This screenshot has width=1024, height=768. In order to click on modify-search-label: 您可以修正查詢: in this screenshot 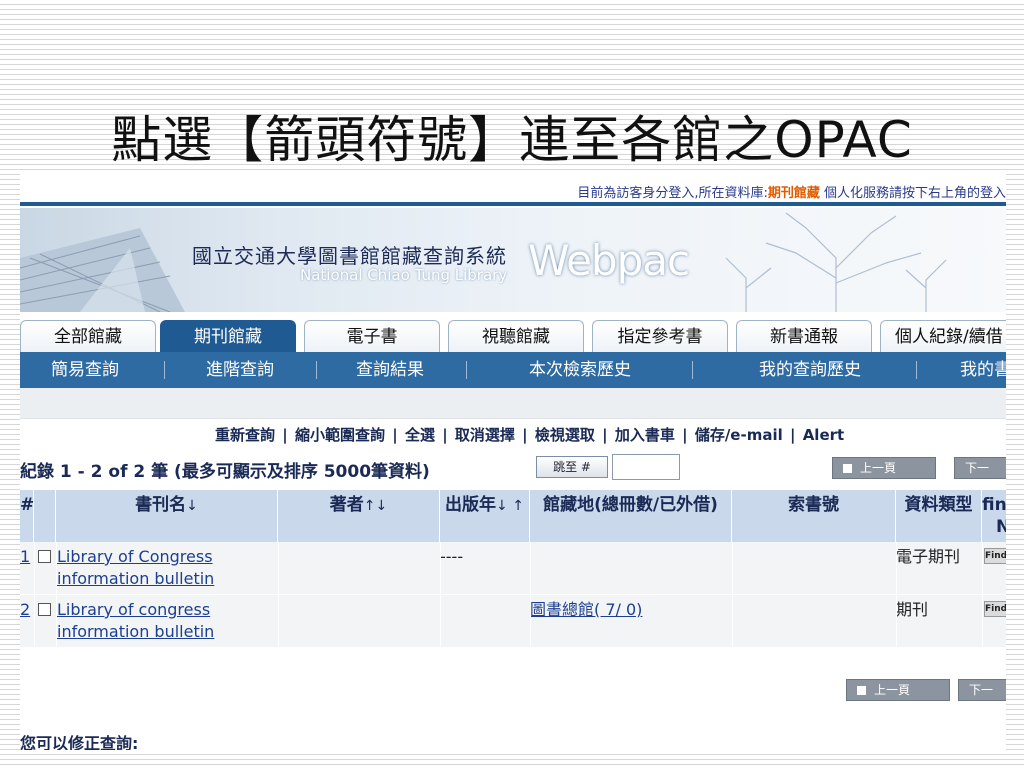, I will do `click(79, 742)`.